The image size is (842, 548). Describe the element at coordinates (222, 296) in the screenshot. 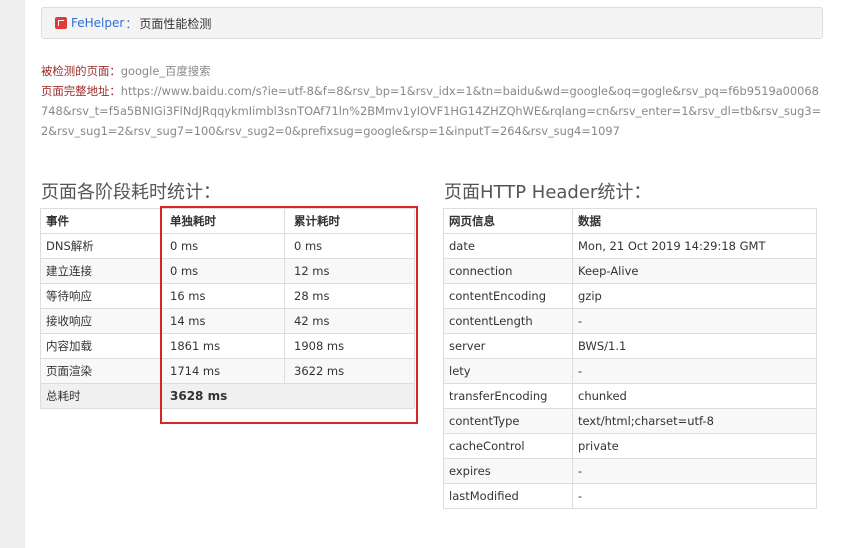

I see `single-time: 16 ms` at that location.